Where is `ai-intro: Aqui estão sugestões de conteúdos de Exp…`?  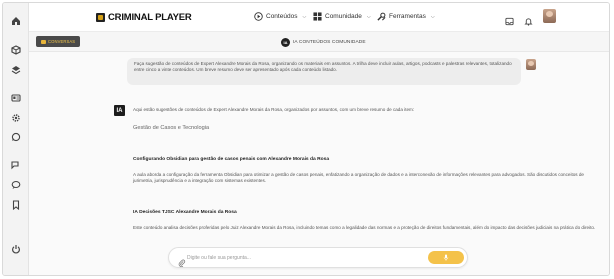 ai-intro: Aqui estão sugestões de conteúdos de Exp… is located at coordinates (274, 109).